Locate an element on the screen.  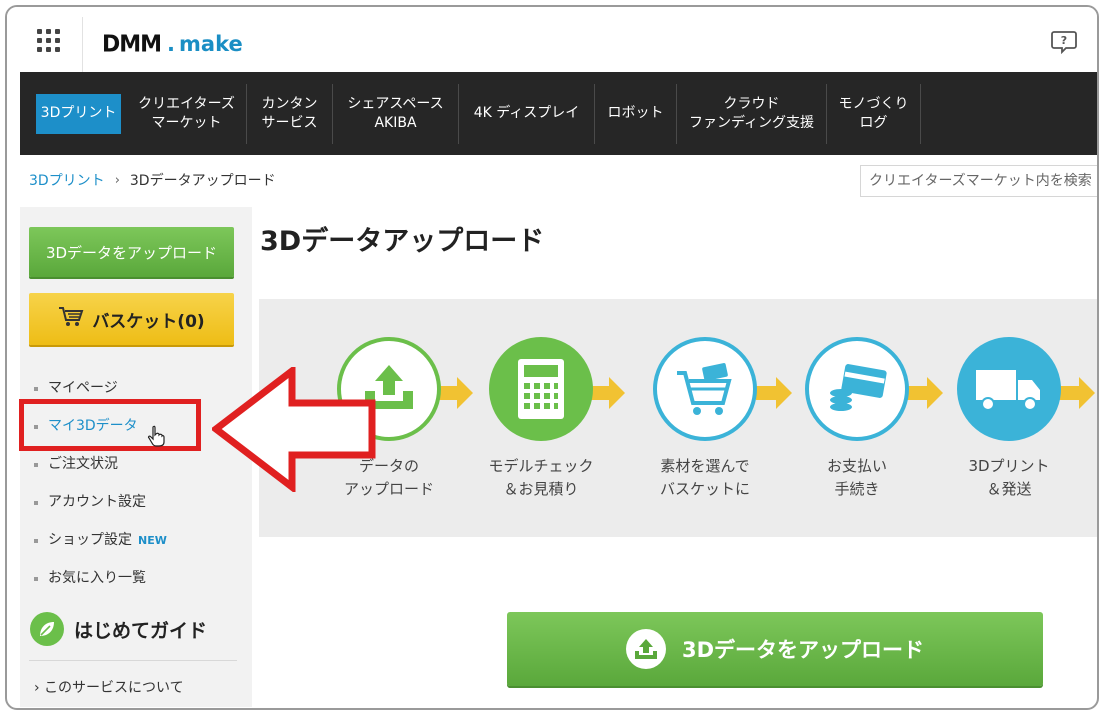
guide-divider is located at coordinates (133, 660).